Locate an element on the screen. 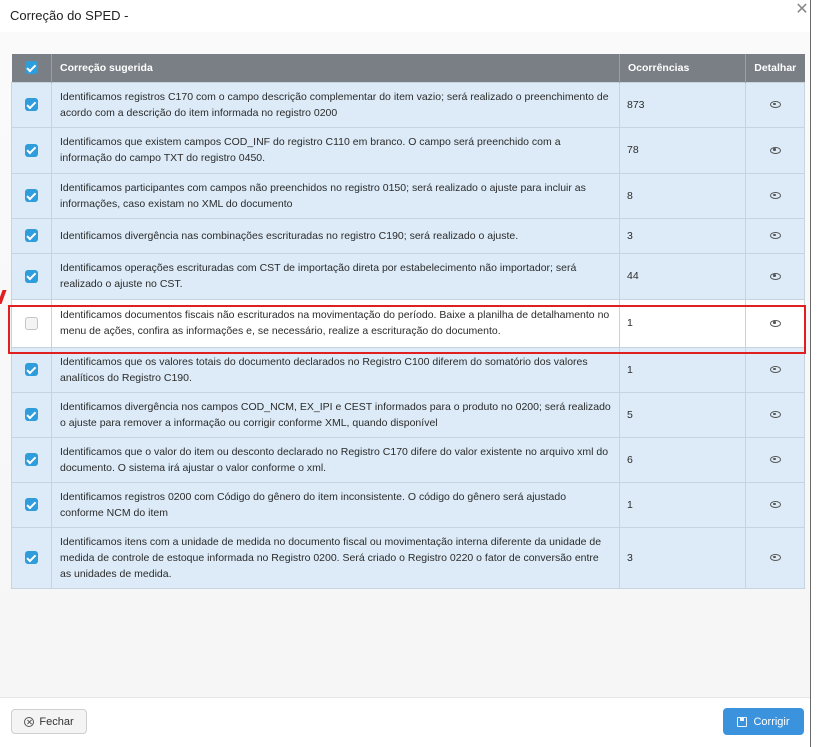 This screenshot has height=747, width=817. x-circle-icon is located at coordinates (29, 721).